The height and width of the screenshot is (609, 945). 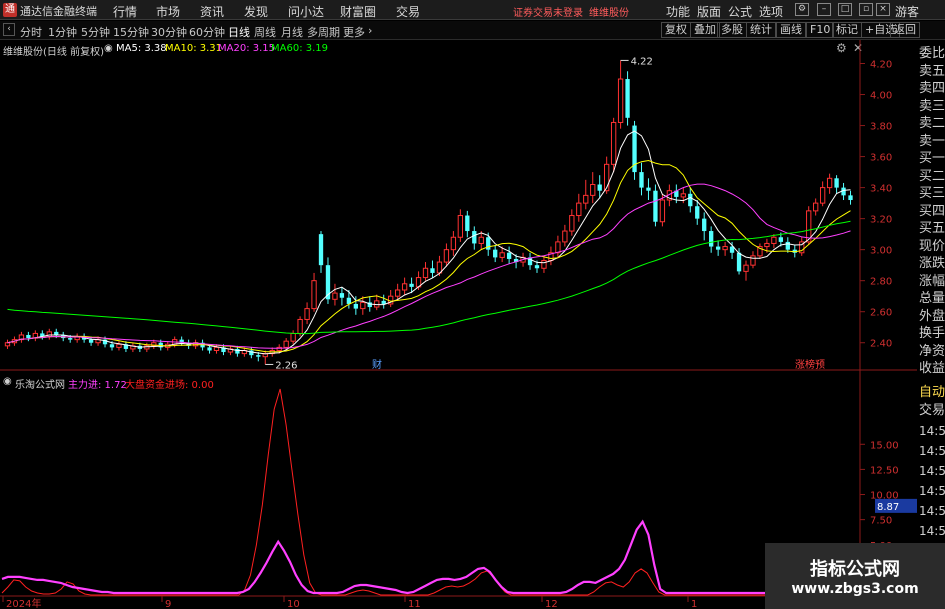 I want to click on btn-mark: 标记, so click(x=847, y=30).